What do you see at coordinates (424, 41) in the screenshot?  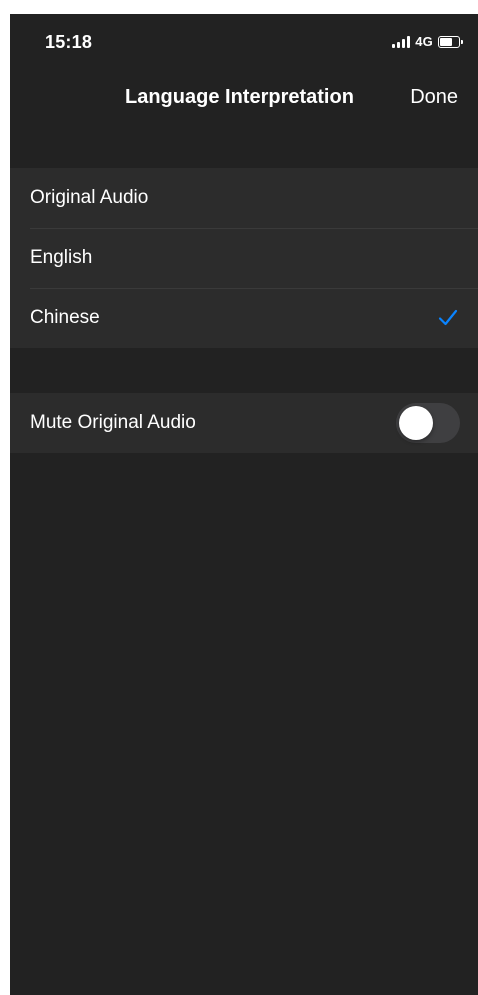 I see `network-type: 4G` at bounding box center [424, 41].